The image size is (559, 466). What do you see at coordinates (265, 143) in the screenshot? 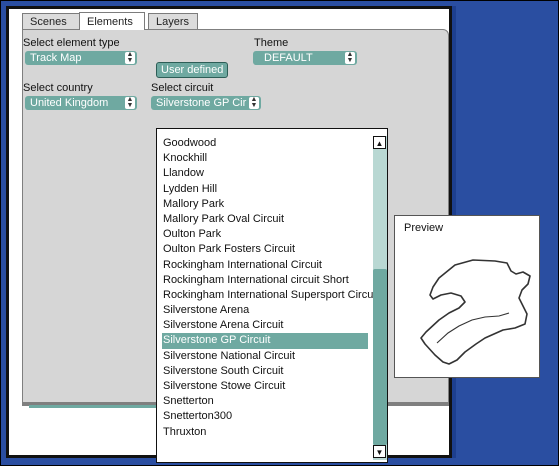
I see `circuit-option: Goodwood` at bounding box center [265, 143].